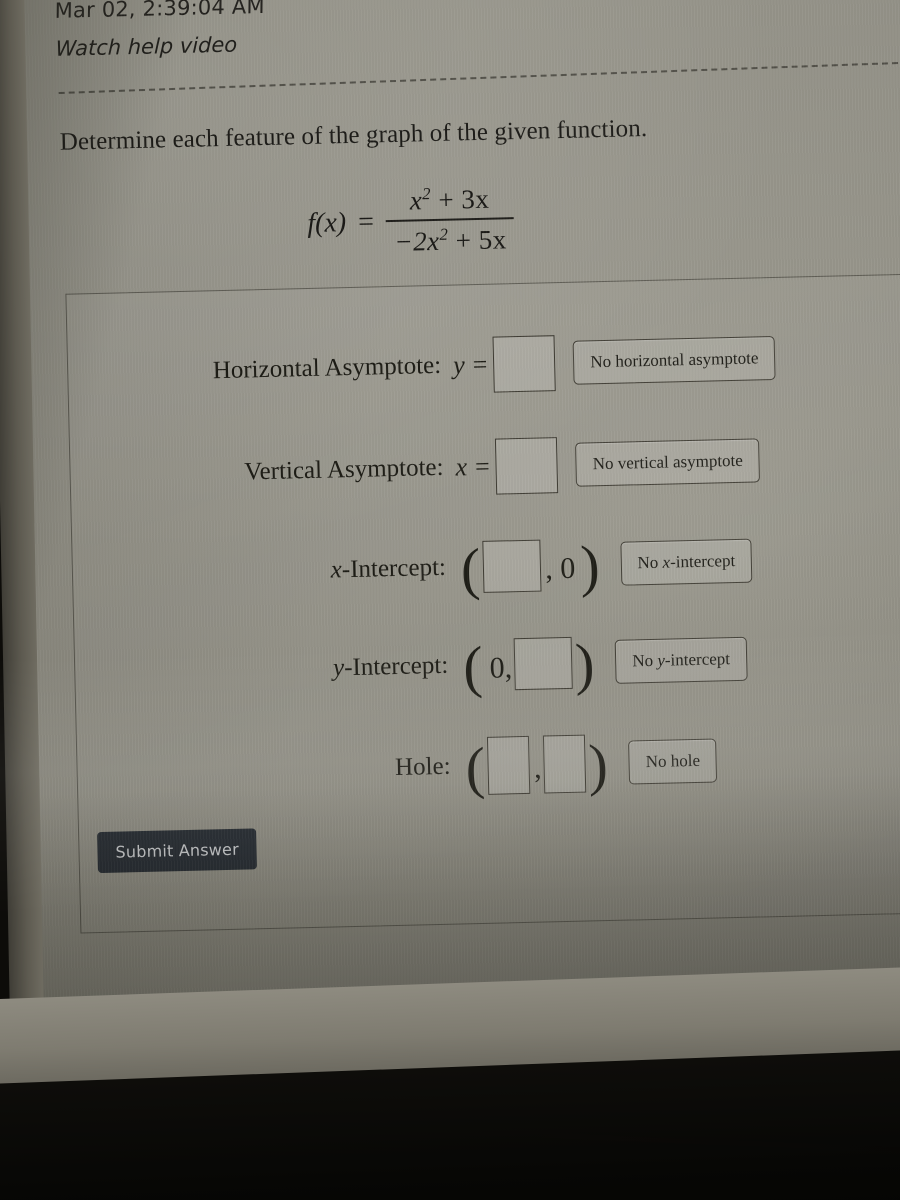 This screenshot has height=1200, width=900. Describe the element at coordinates (501, 668) in the screenshot. I see `y-intercept-head: 0,` at that location.